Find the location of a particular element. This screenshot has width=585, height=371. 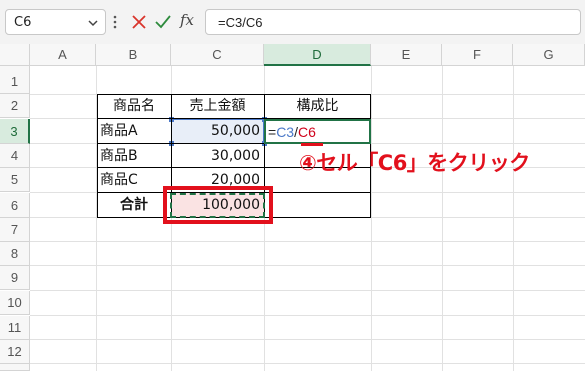

name-box-value: C6 is located at coordinates (23, 22).